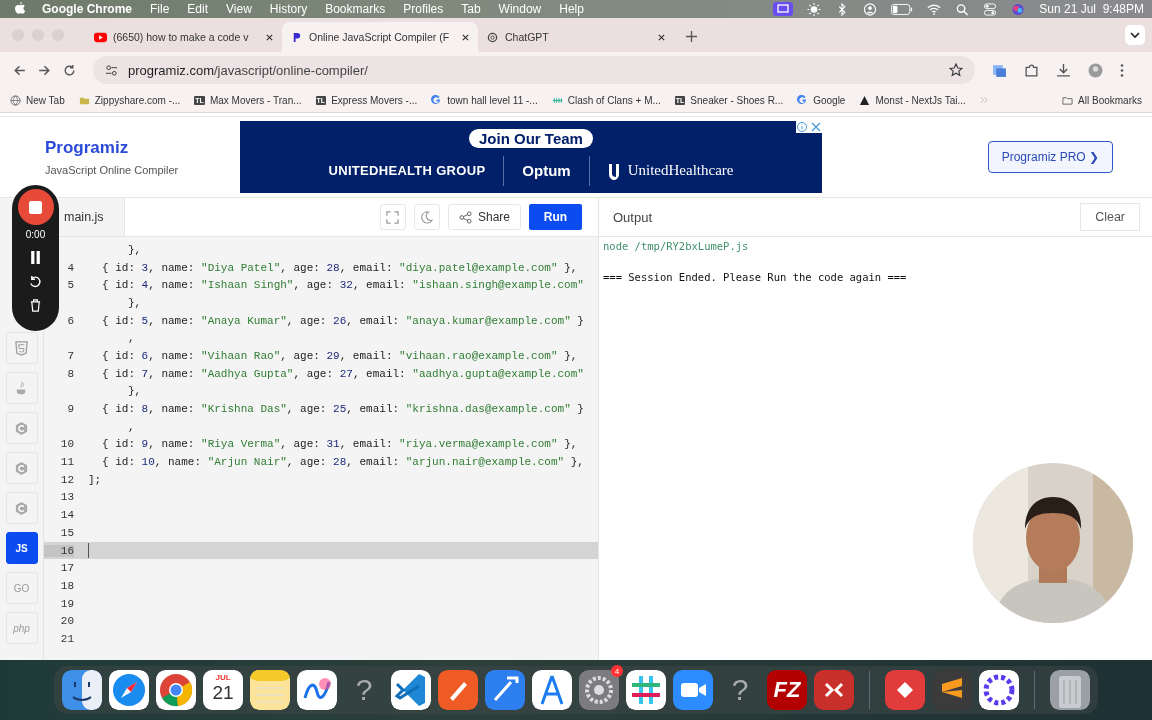 The image size is (1152, 720). I want to click on app-icon: FZ, so click(787, 690).